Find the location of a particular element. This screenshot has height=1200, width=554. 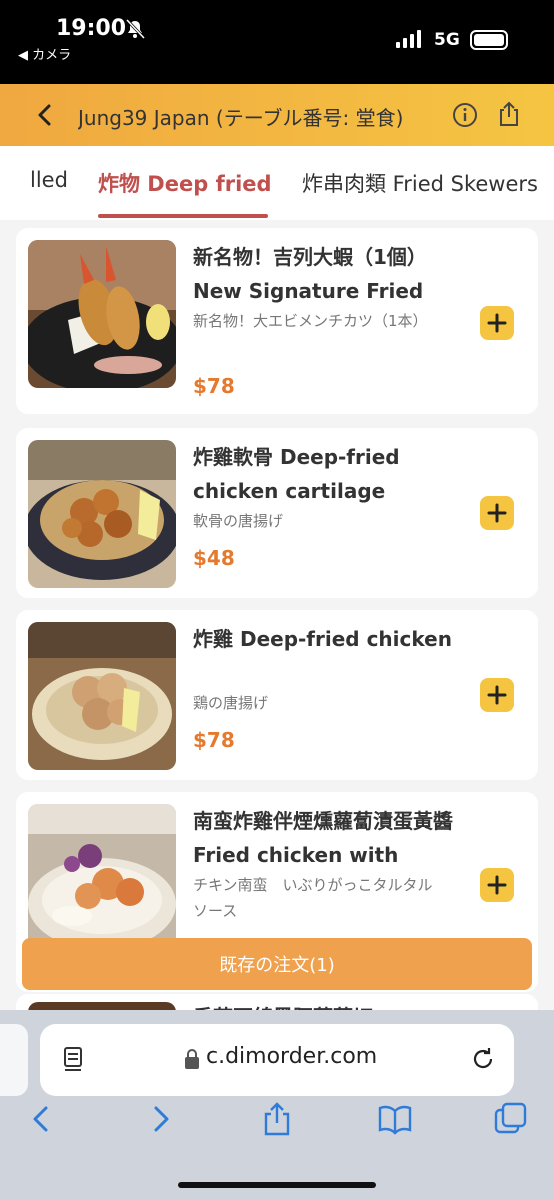

item-subtitle: 軟骨の唐揚げ is located at coordinates (238, 521).